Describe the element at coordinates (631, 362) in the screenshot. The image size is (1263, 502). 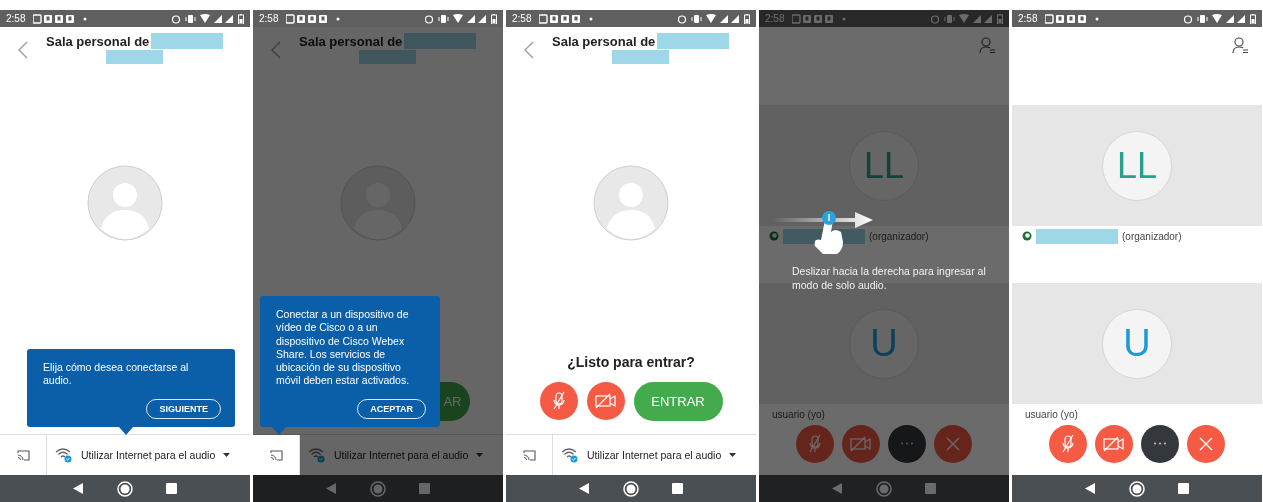
I see `join-prompt: ¿Listo para entrar?` at that location.